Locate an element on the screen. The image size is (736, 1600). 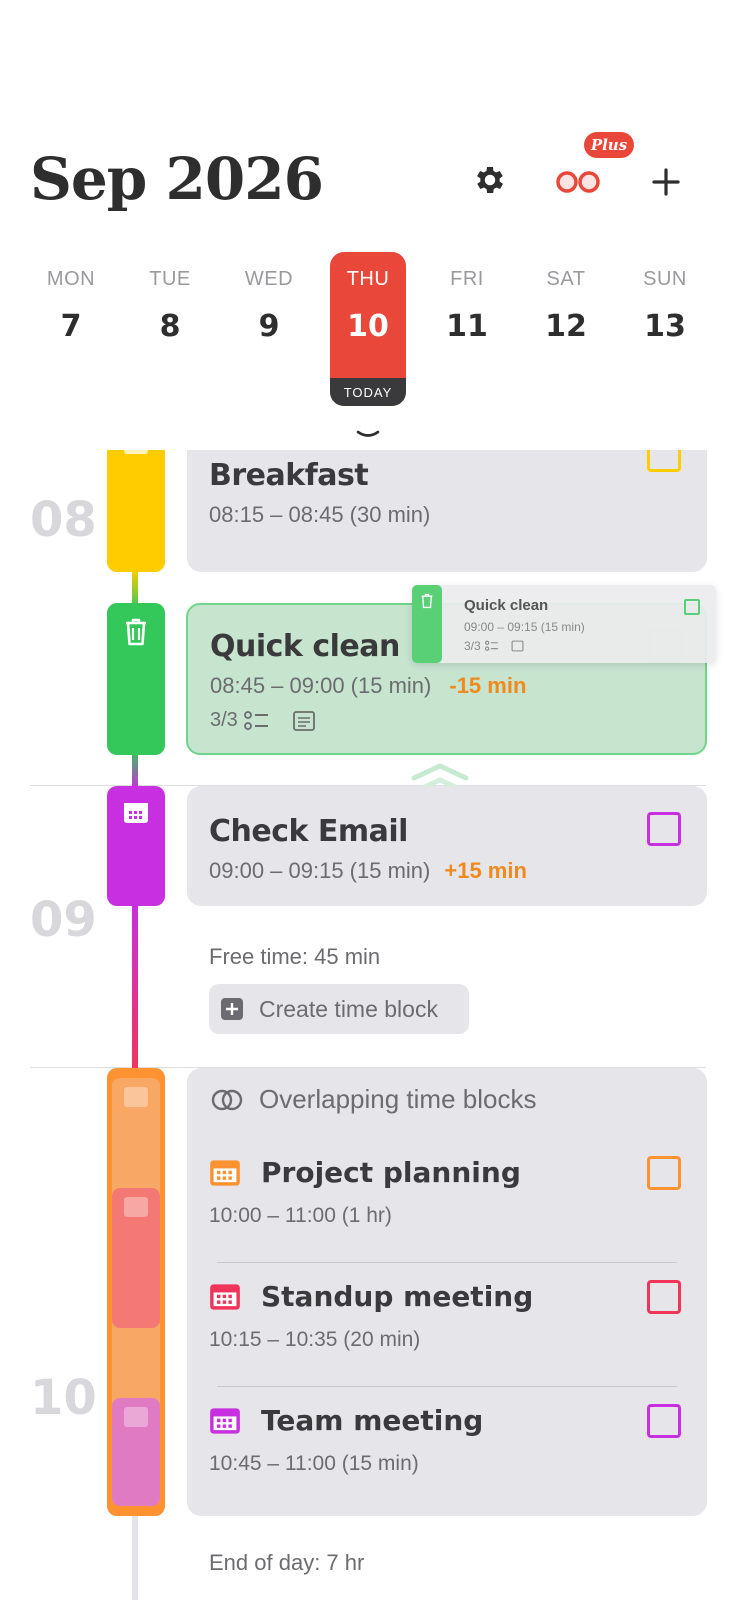
drag-preview-title: Quick clean is located at coordinates (506, 605).